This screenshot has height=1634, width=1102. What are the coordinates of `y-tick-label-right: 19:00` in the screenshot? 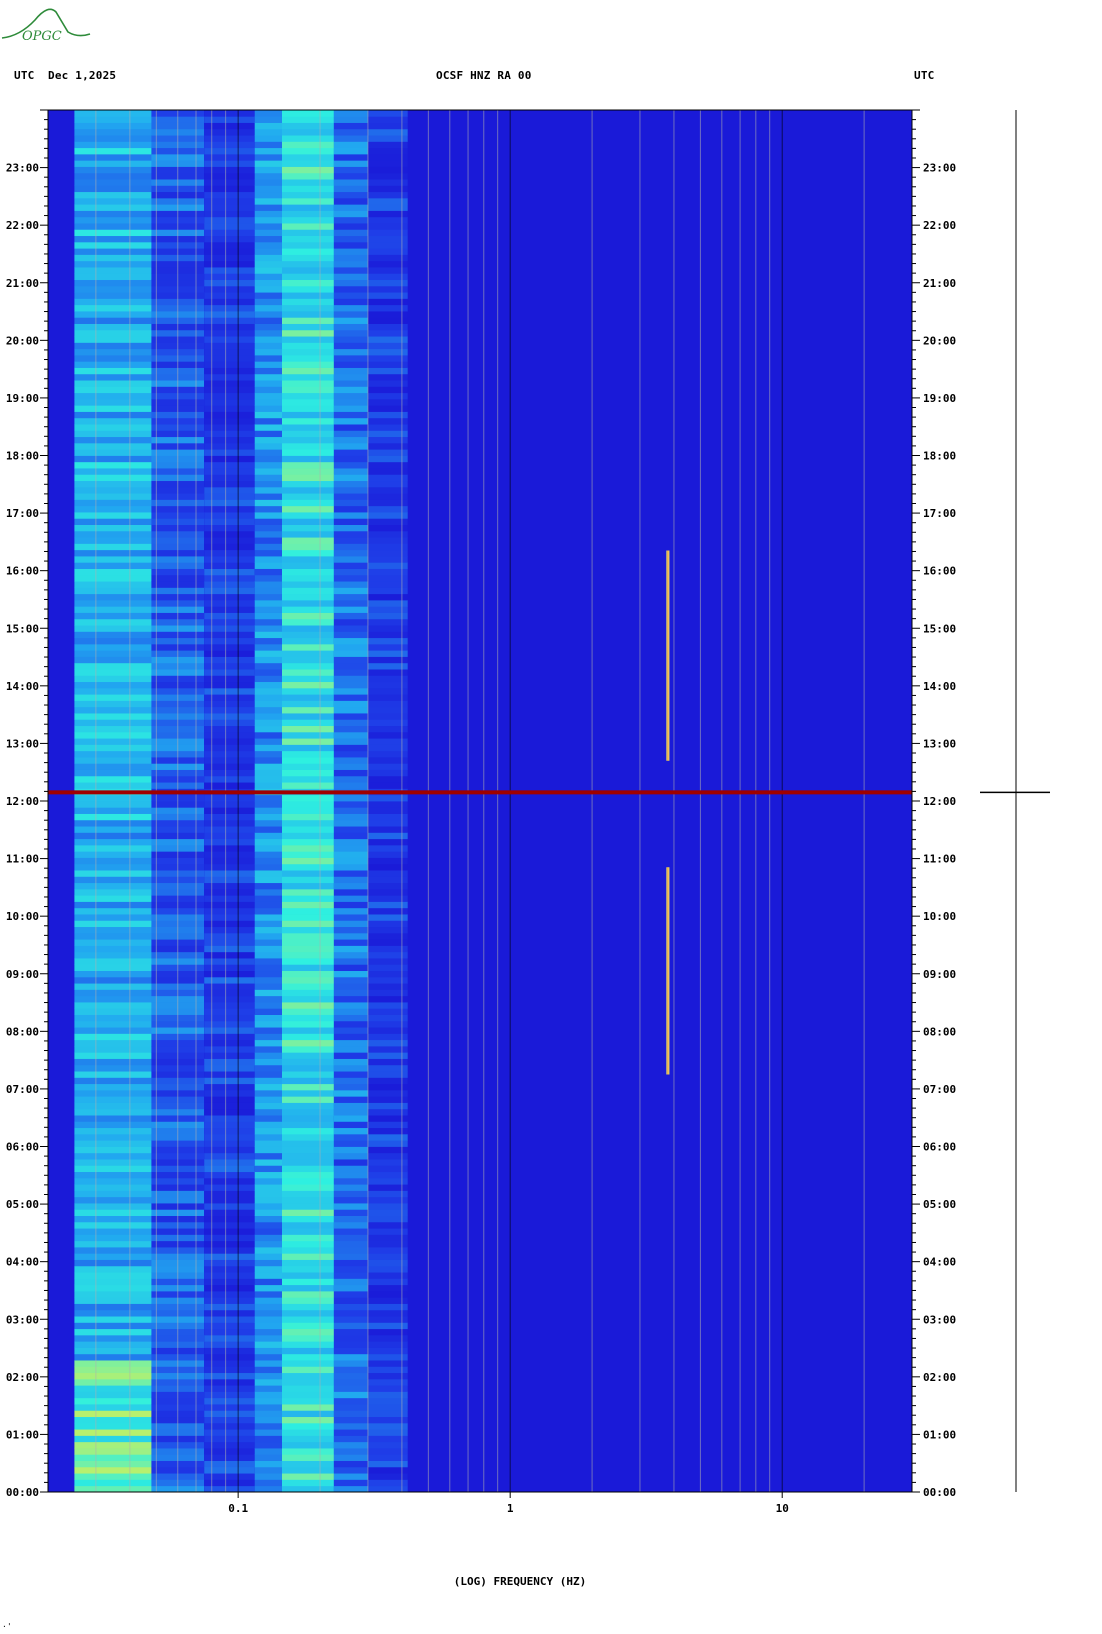 It's located at (939, 398).